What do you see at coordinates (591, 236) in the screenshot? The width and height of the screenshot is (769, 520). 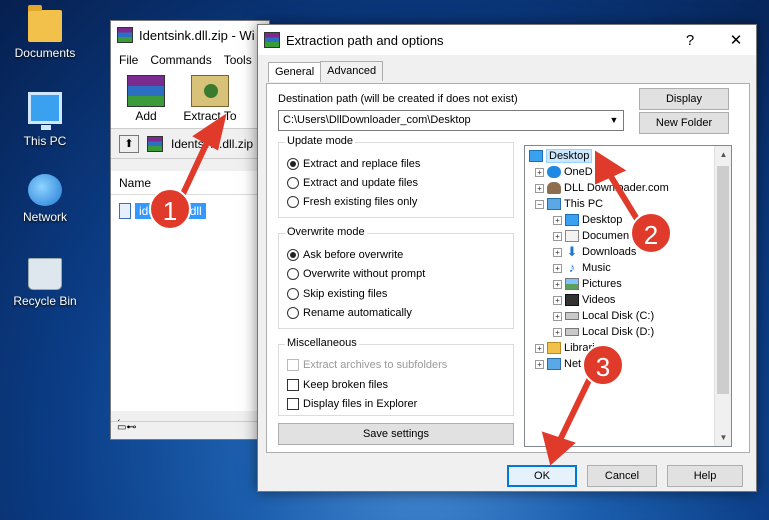 I see `tree-item-documents: + Documen` at bounding box center [591, 236].